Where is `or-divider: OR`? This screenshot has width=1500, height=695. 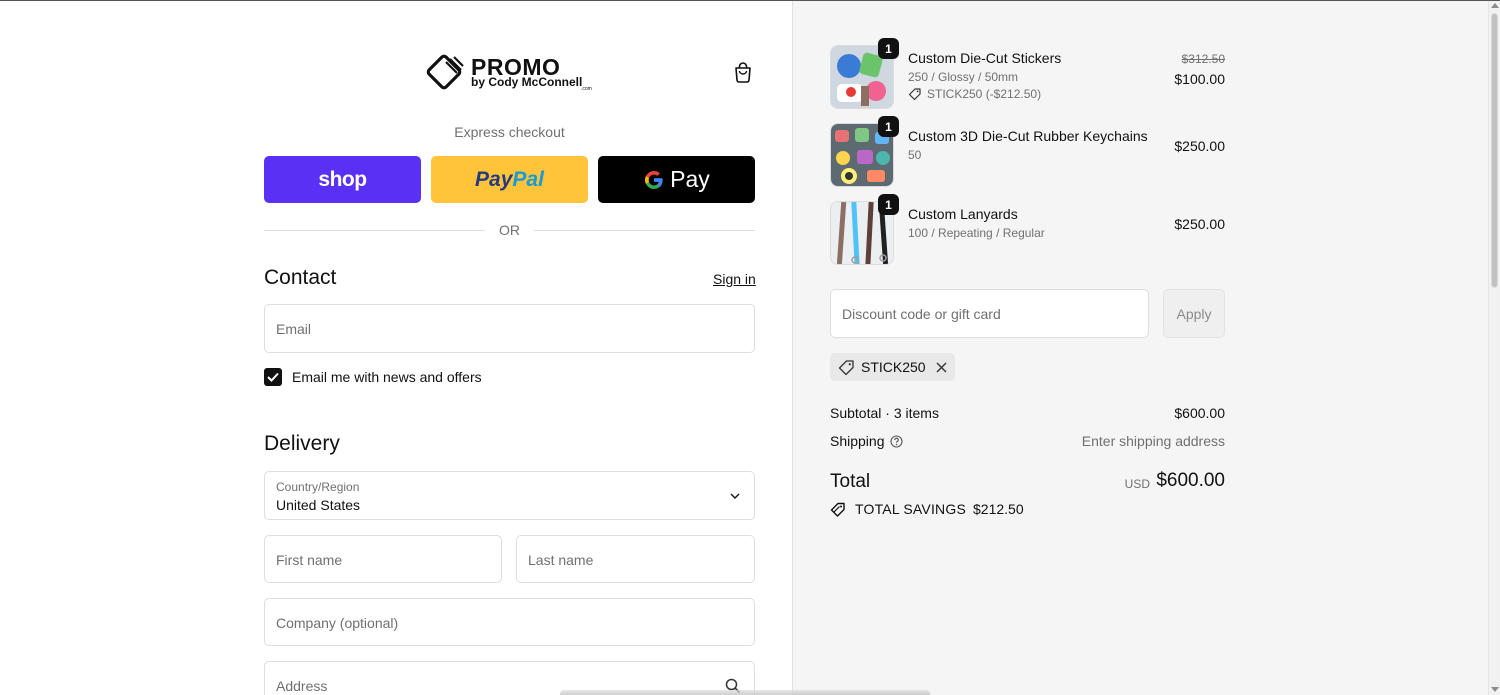
or-divider: OR is located at coordinates (509, 230).